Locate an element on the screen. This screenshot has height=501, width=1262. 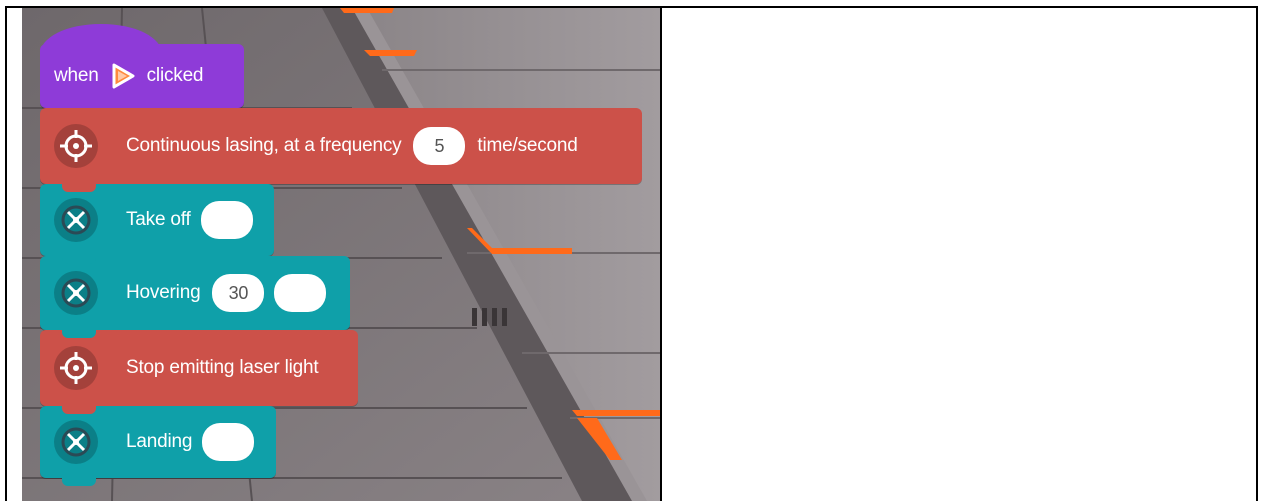
stop-laser-label: Stop emitting laser light is located at coordinates (222, 367).